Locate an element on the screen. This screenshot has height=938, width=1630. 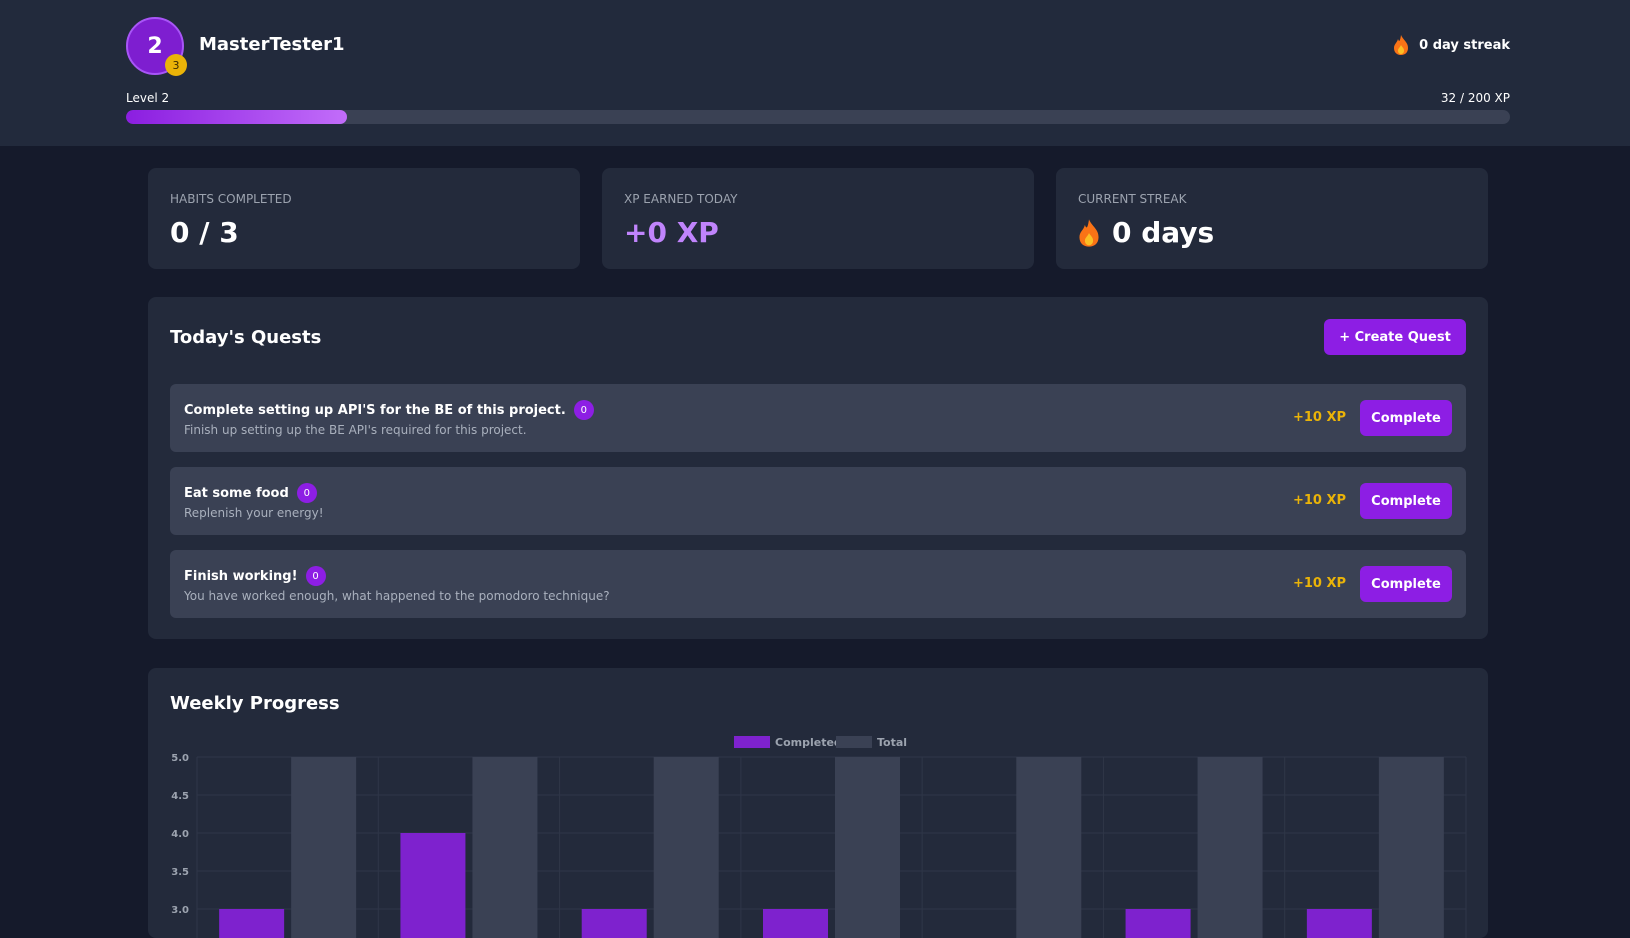
xp-progress-fill is located at coordinates (237, 117).